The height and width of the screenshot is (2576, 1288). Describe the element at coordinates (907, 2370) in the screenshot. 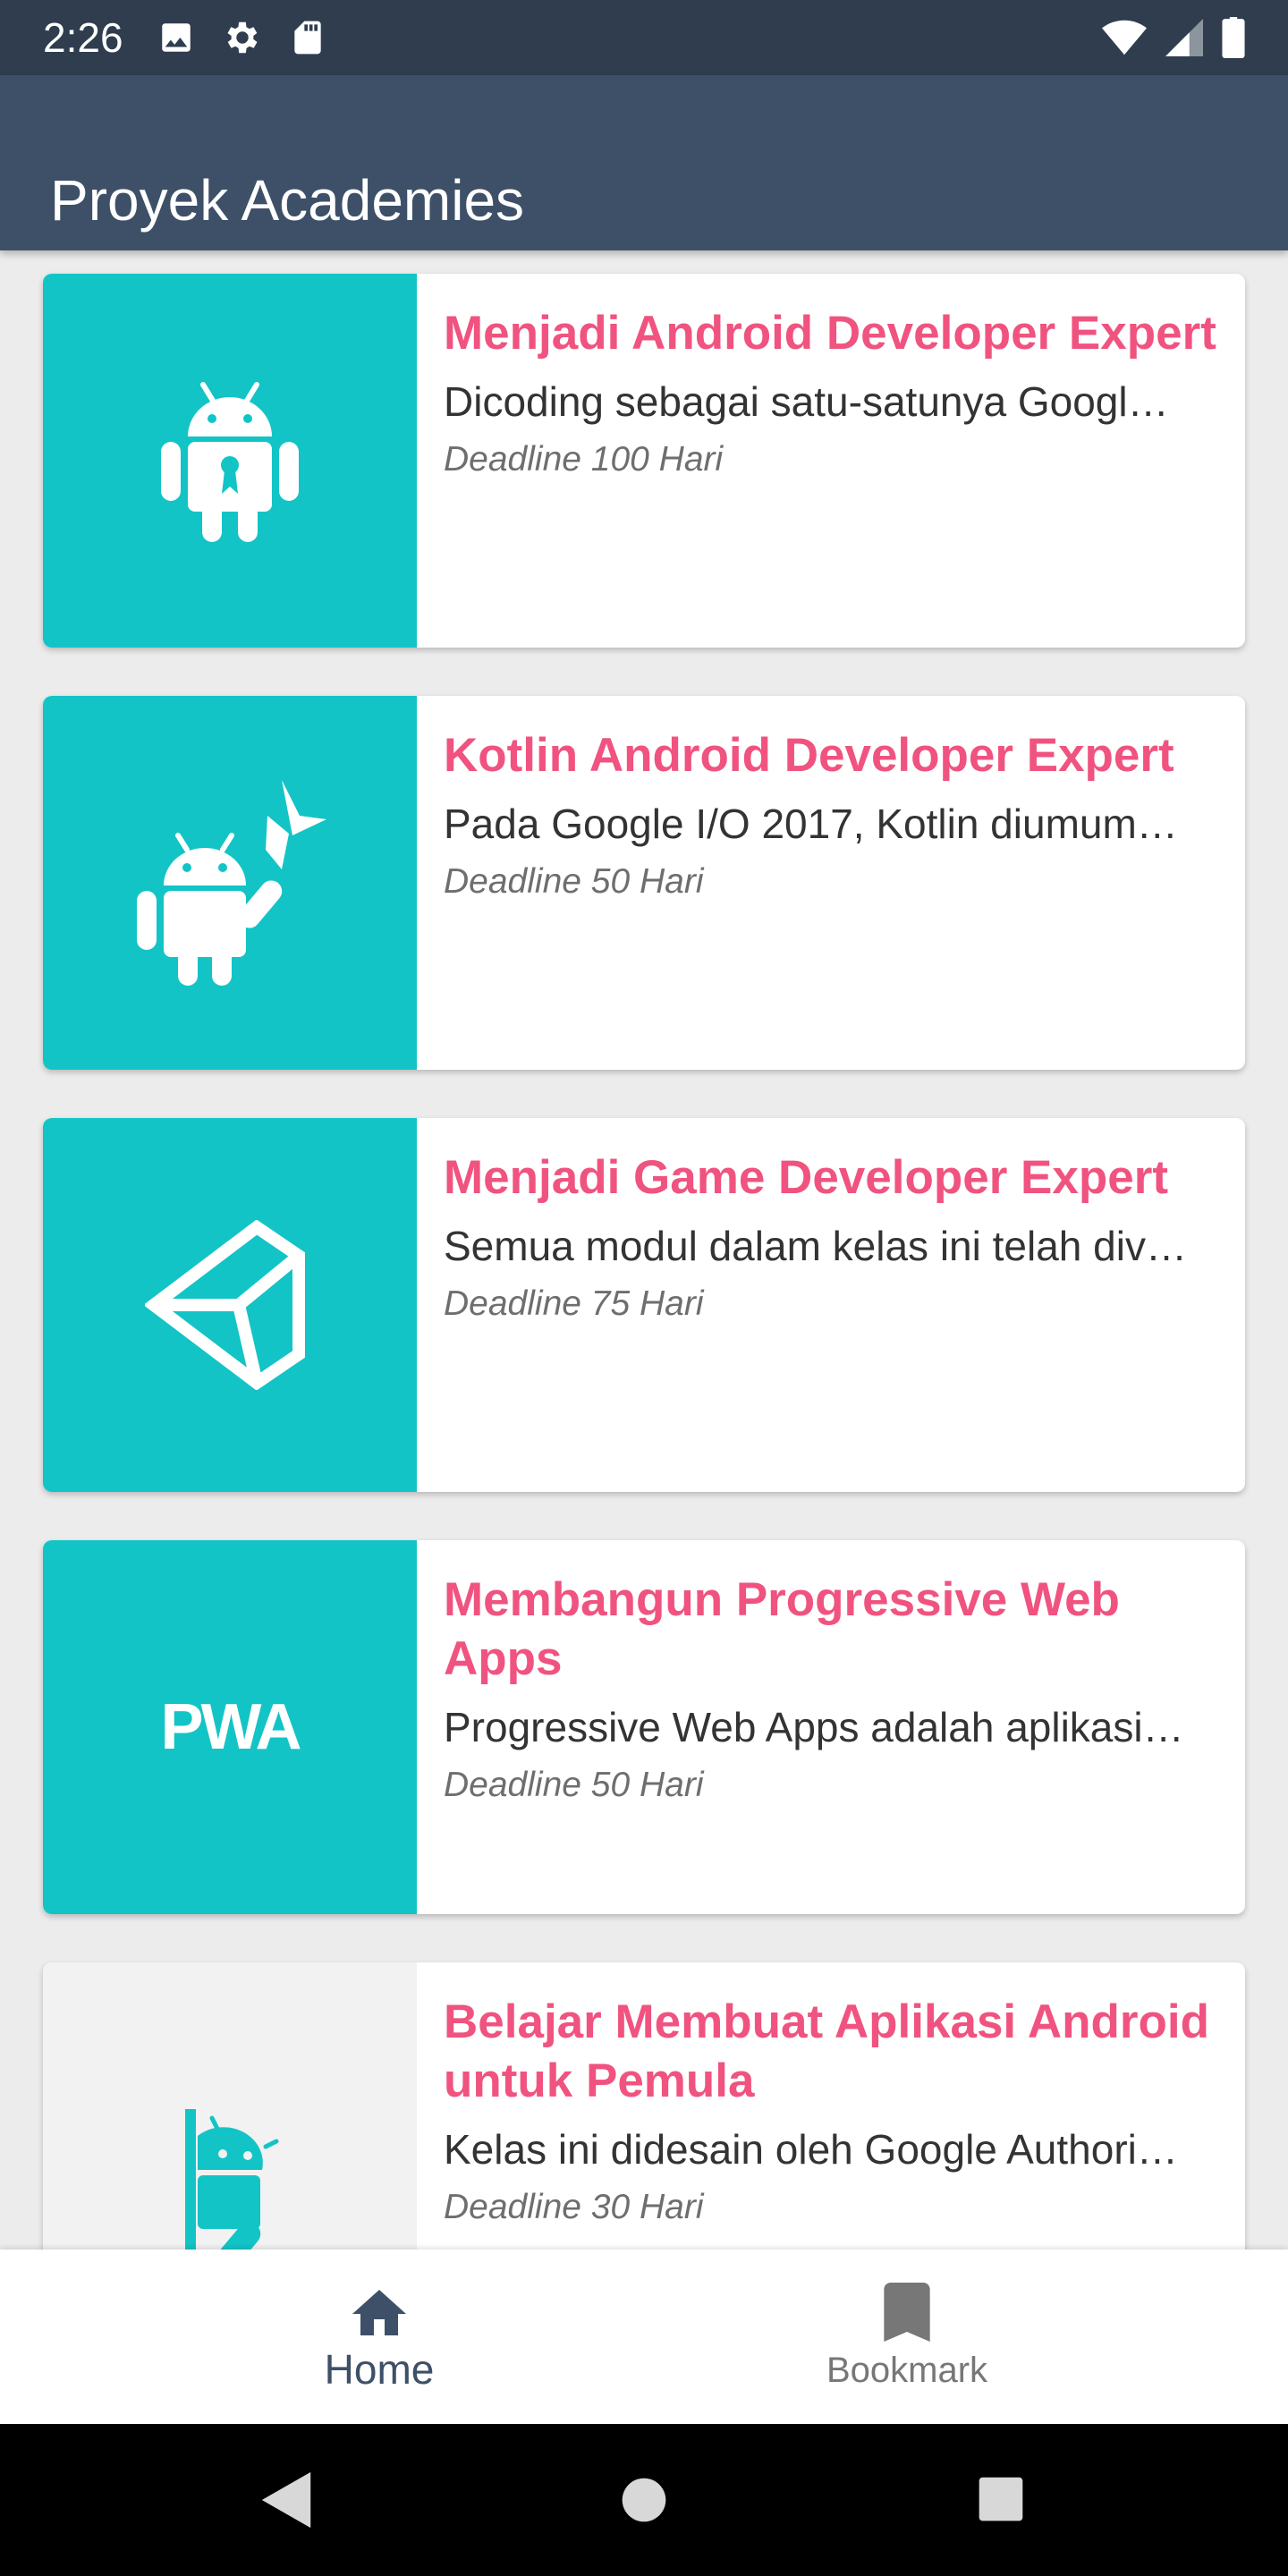

I see `nav-bookmark-label: Bookmark` at that location.